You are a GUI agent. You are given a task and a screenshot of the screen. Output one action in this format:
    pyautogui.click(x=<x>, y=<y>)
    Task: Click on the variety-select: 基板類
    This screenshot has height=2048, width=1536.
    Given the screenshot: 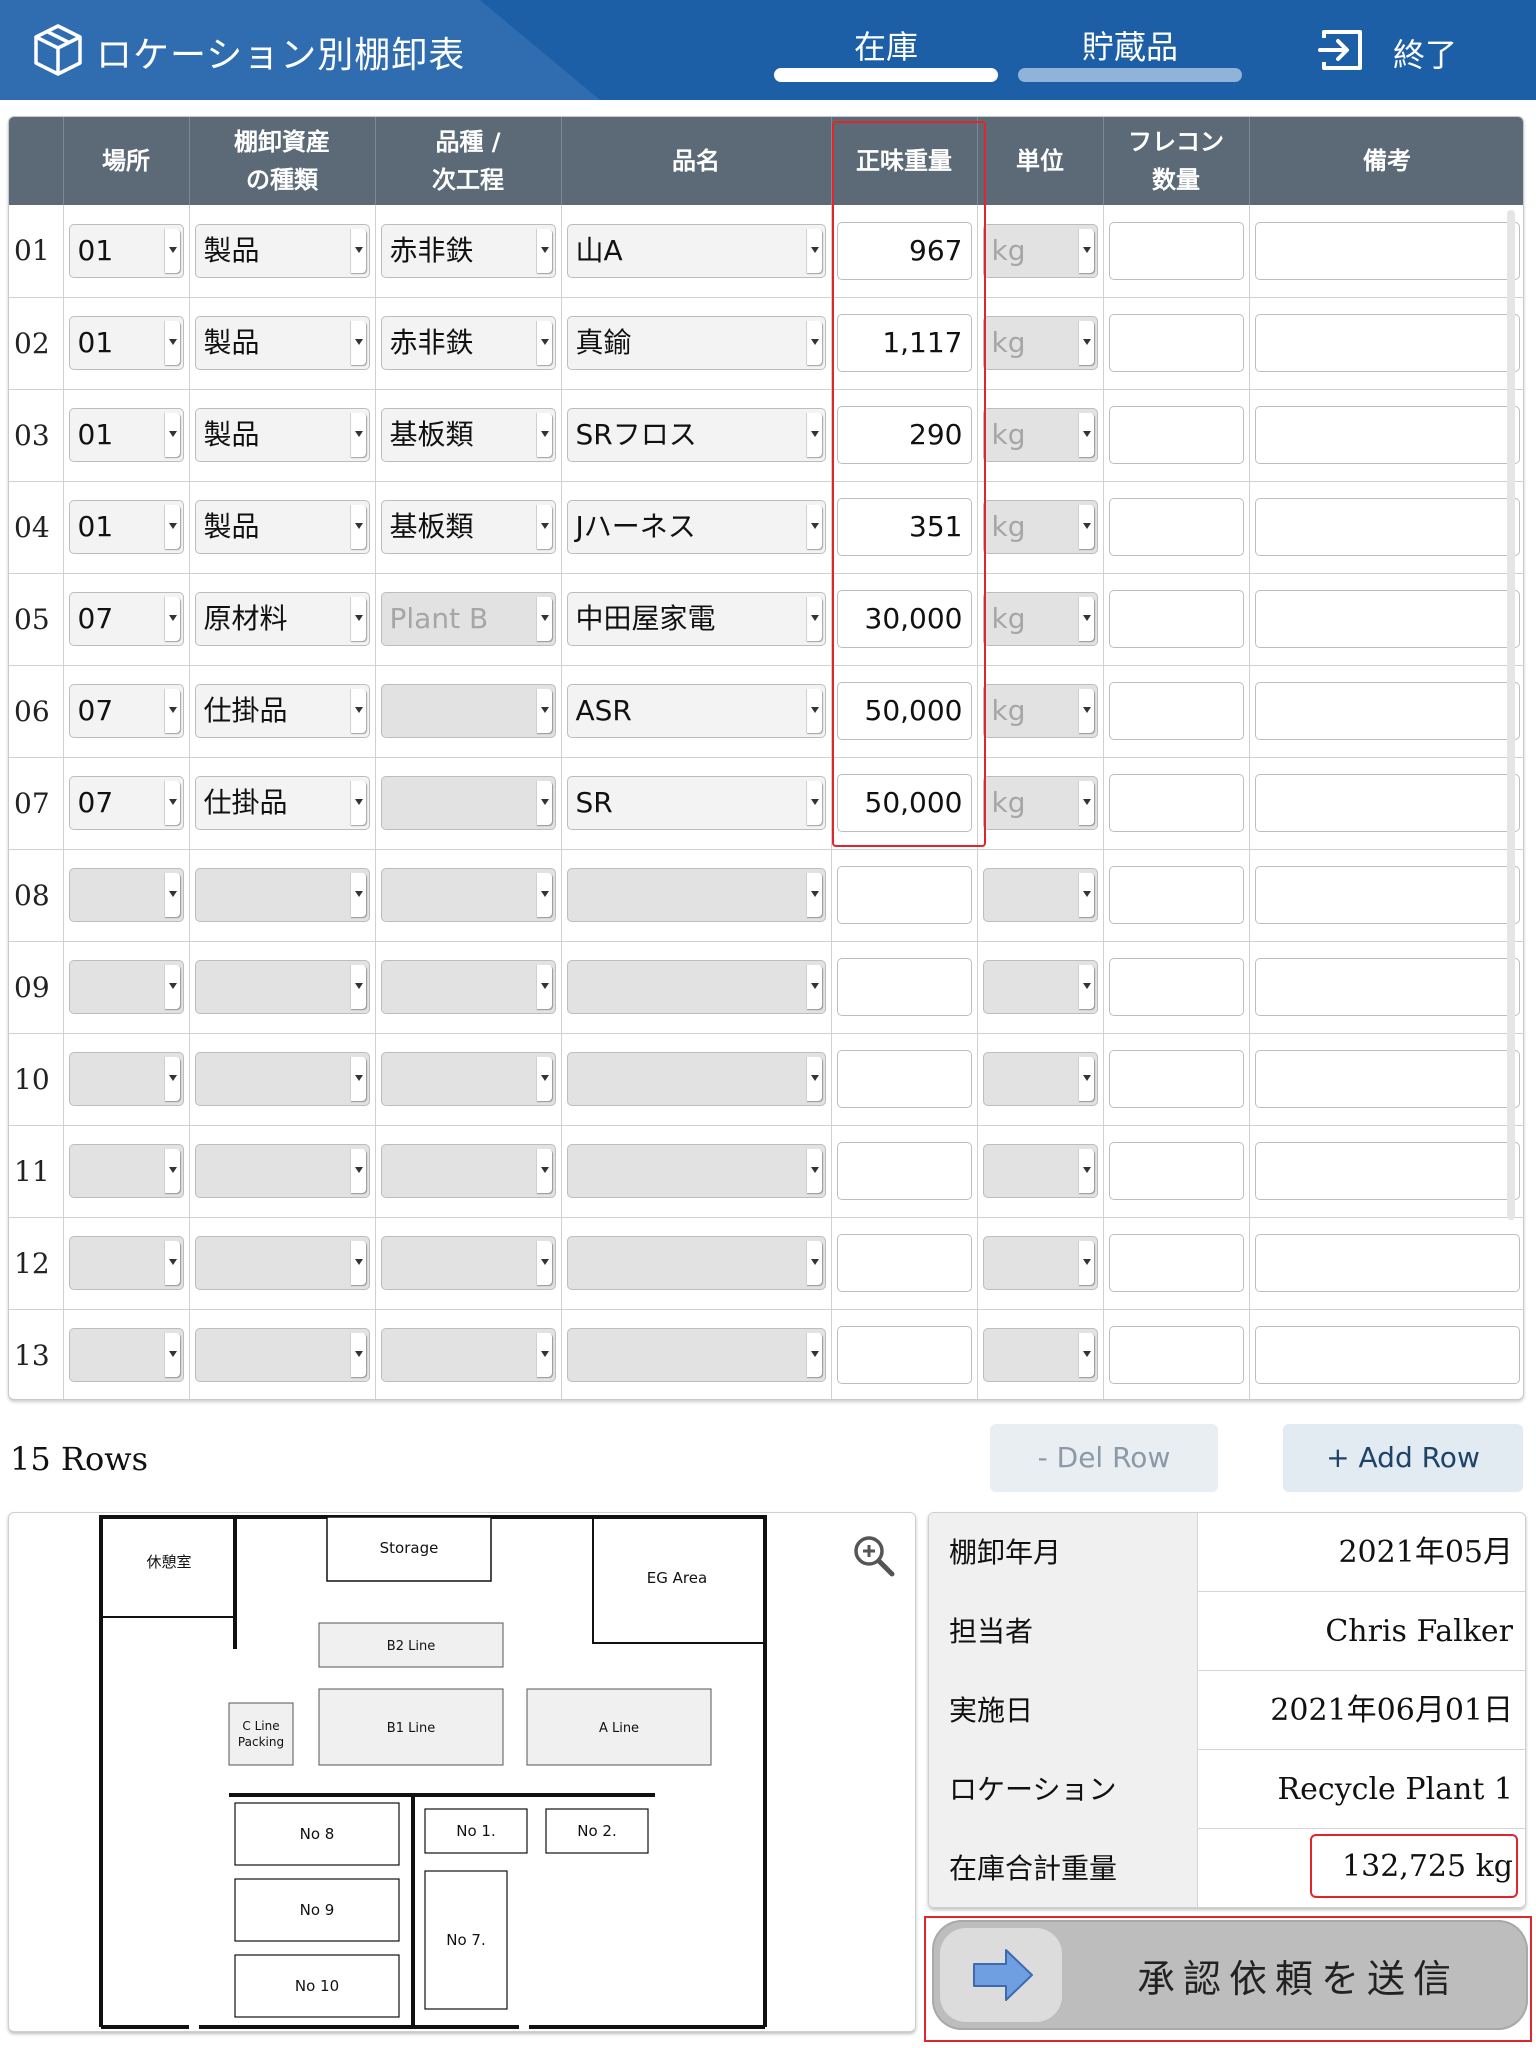 What is the action you would take?
    pyautogui.click(x=468, y=527)
    